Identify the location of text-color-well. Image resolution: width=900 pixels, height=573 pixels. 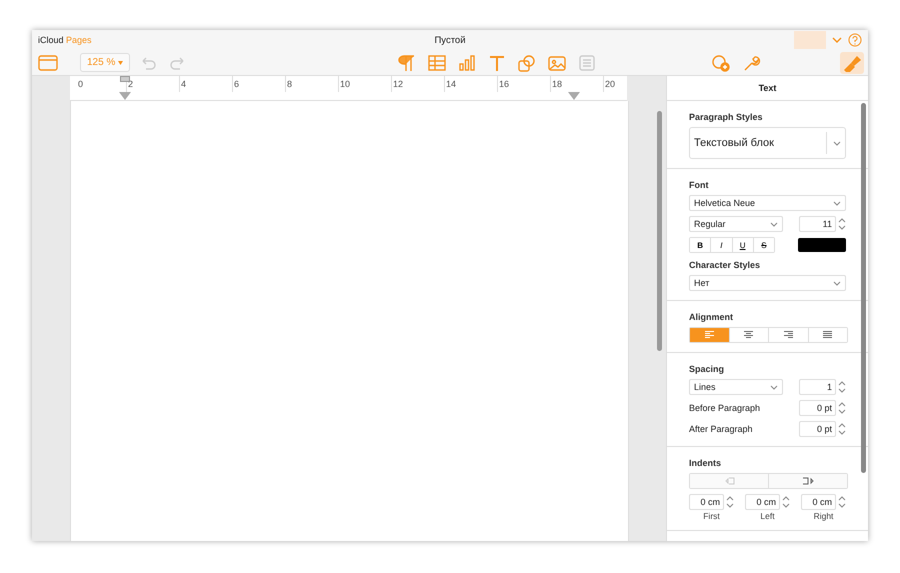
(822, 245).